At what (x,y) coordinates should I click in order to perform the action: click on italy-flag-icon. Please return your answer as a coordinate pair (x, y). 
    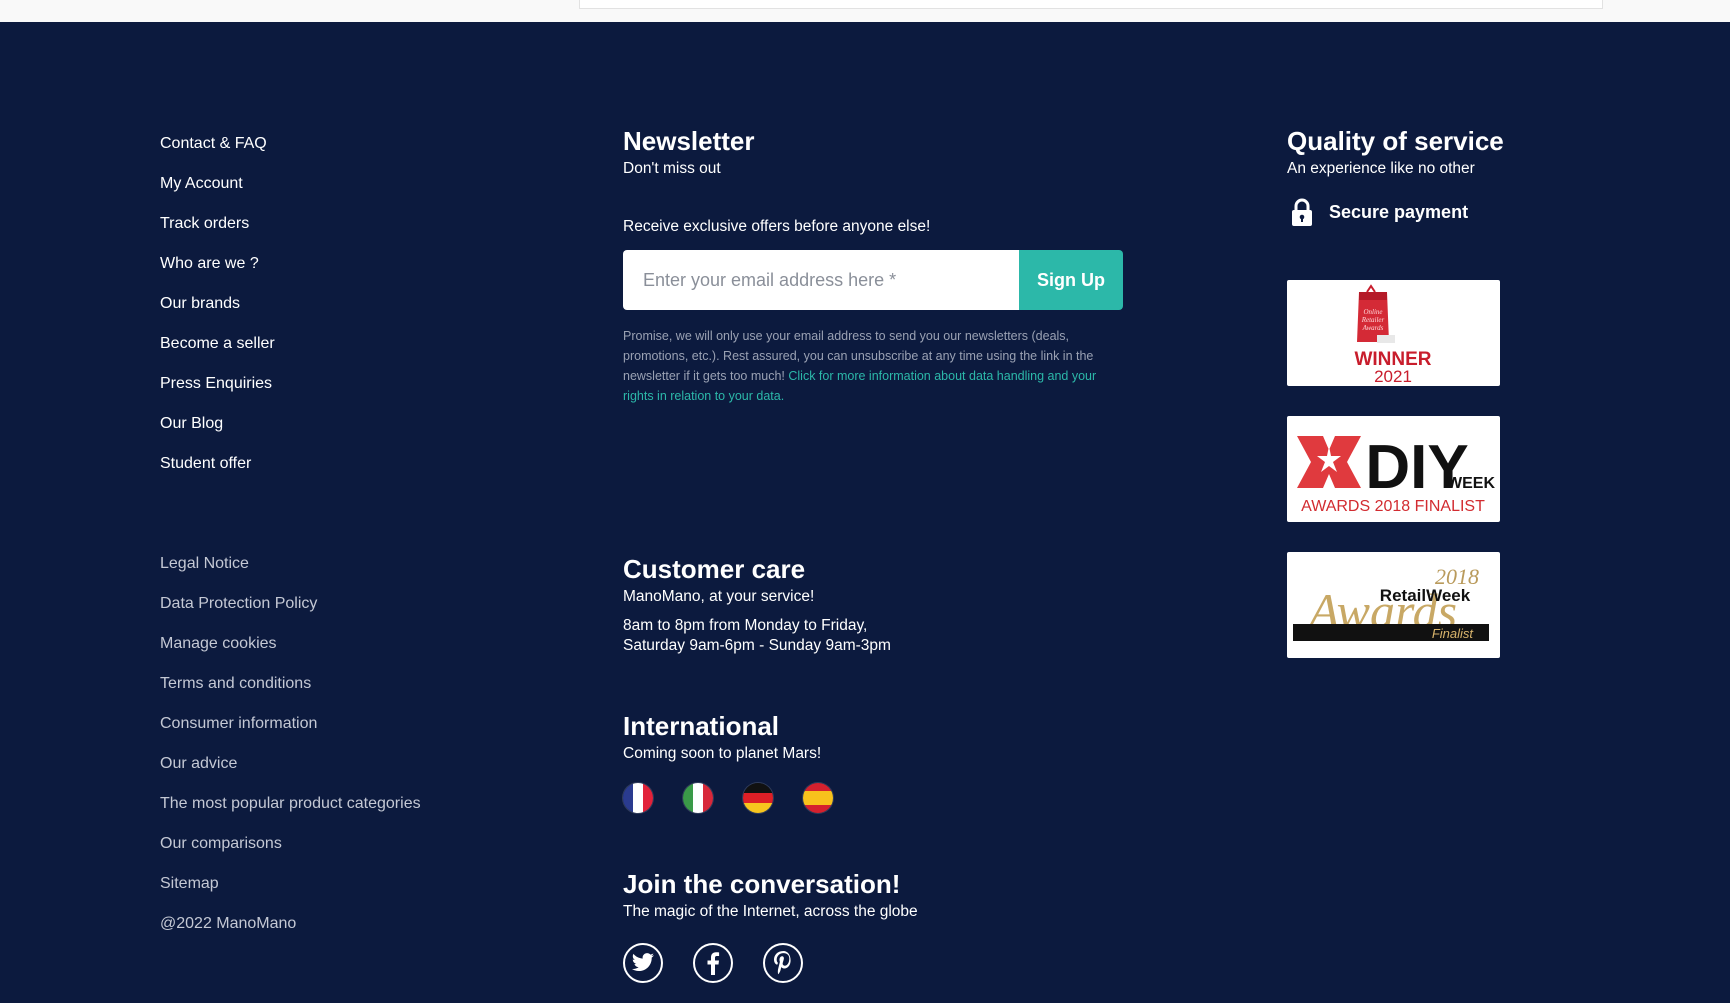
    Looking at the image, I should click on (698, 798).